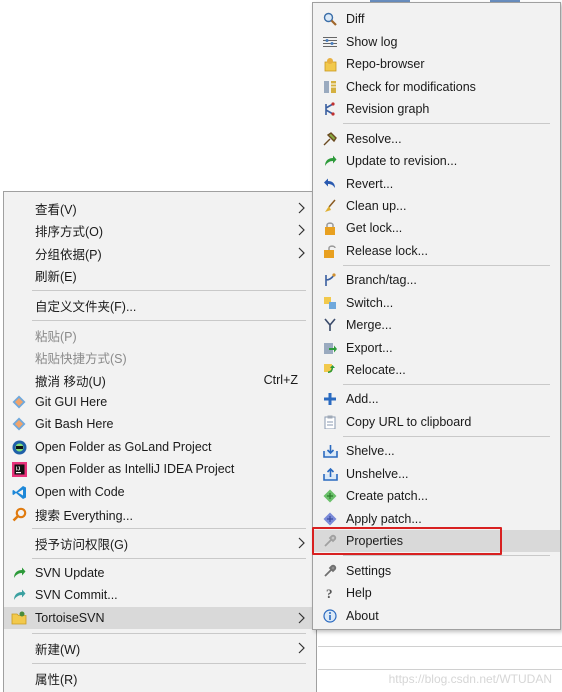 The image size is (562, 692). What do you see at coordinates (69, 231) in the screenshot?
I see `menu-item-label: 排序方式(O)` at bounding box center [69, 231].